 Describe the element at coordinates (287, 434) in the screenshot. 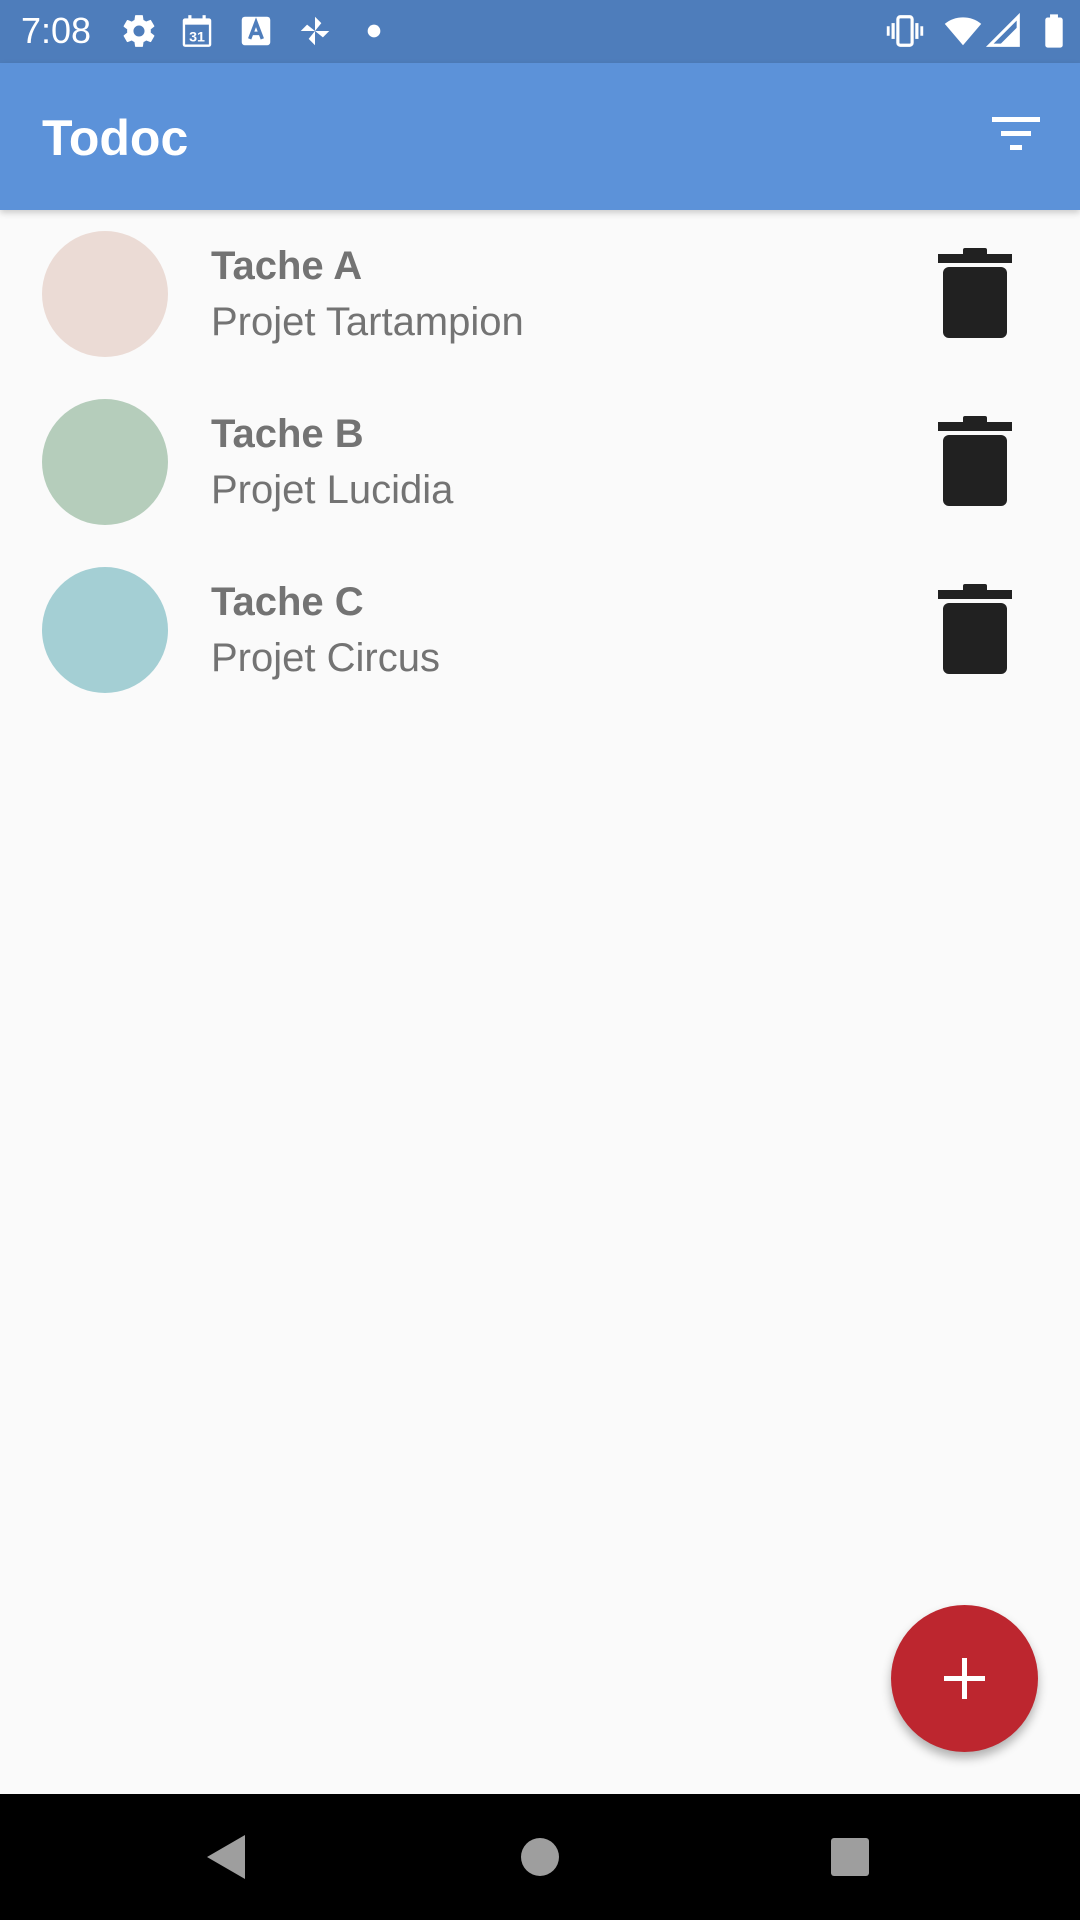

I see `task-name: Tache B` at that location.